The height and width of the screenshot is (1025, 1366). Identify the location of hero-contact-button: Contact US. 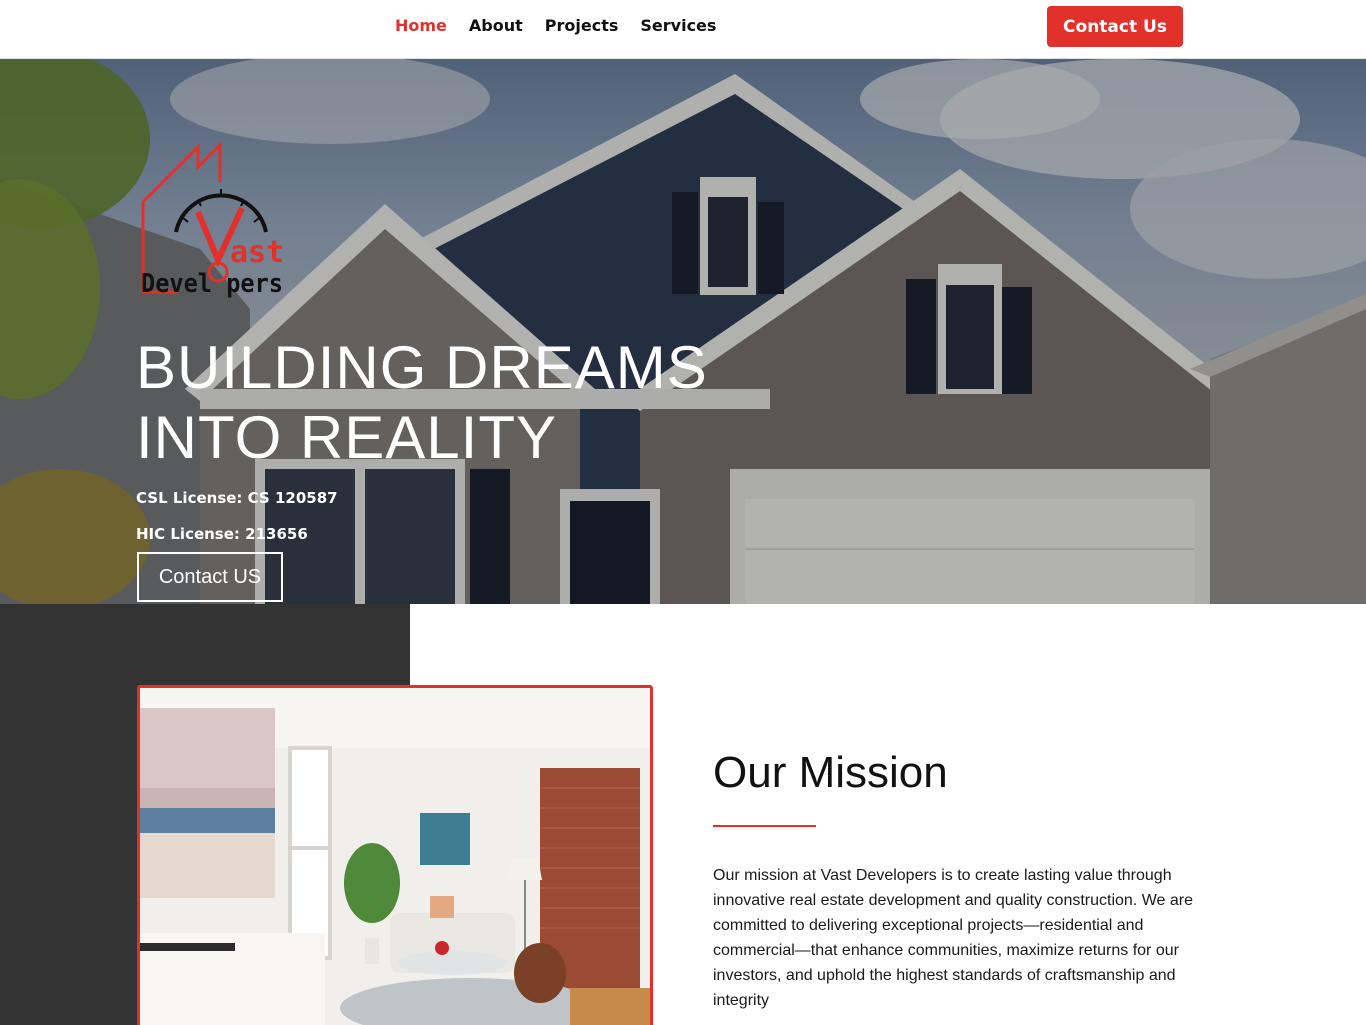
(210, 577).